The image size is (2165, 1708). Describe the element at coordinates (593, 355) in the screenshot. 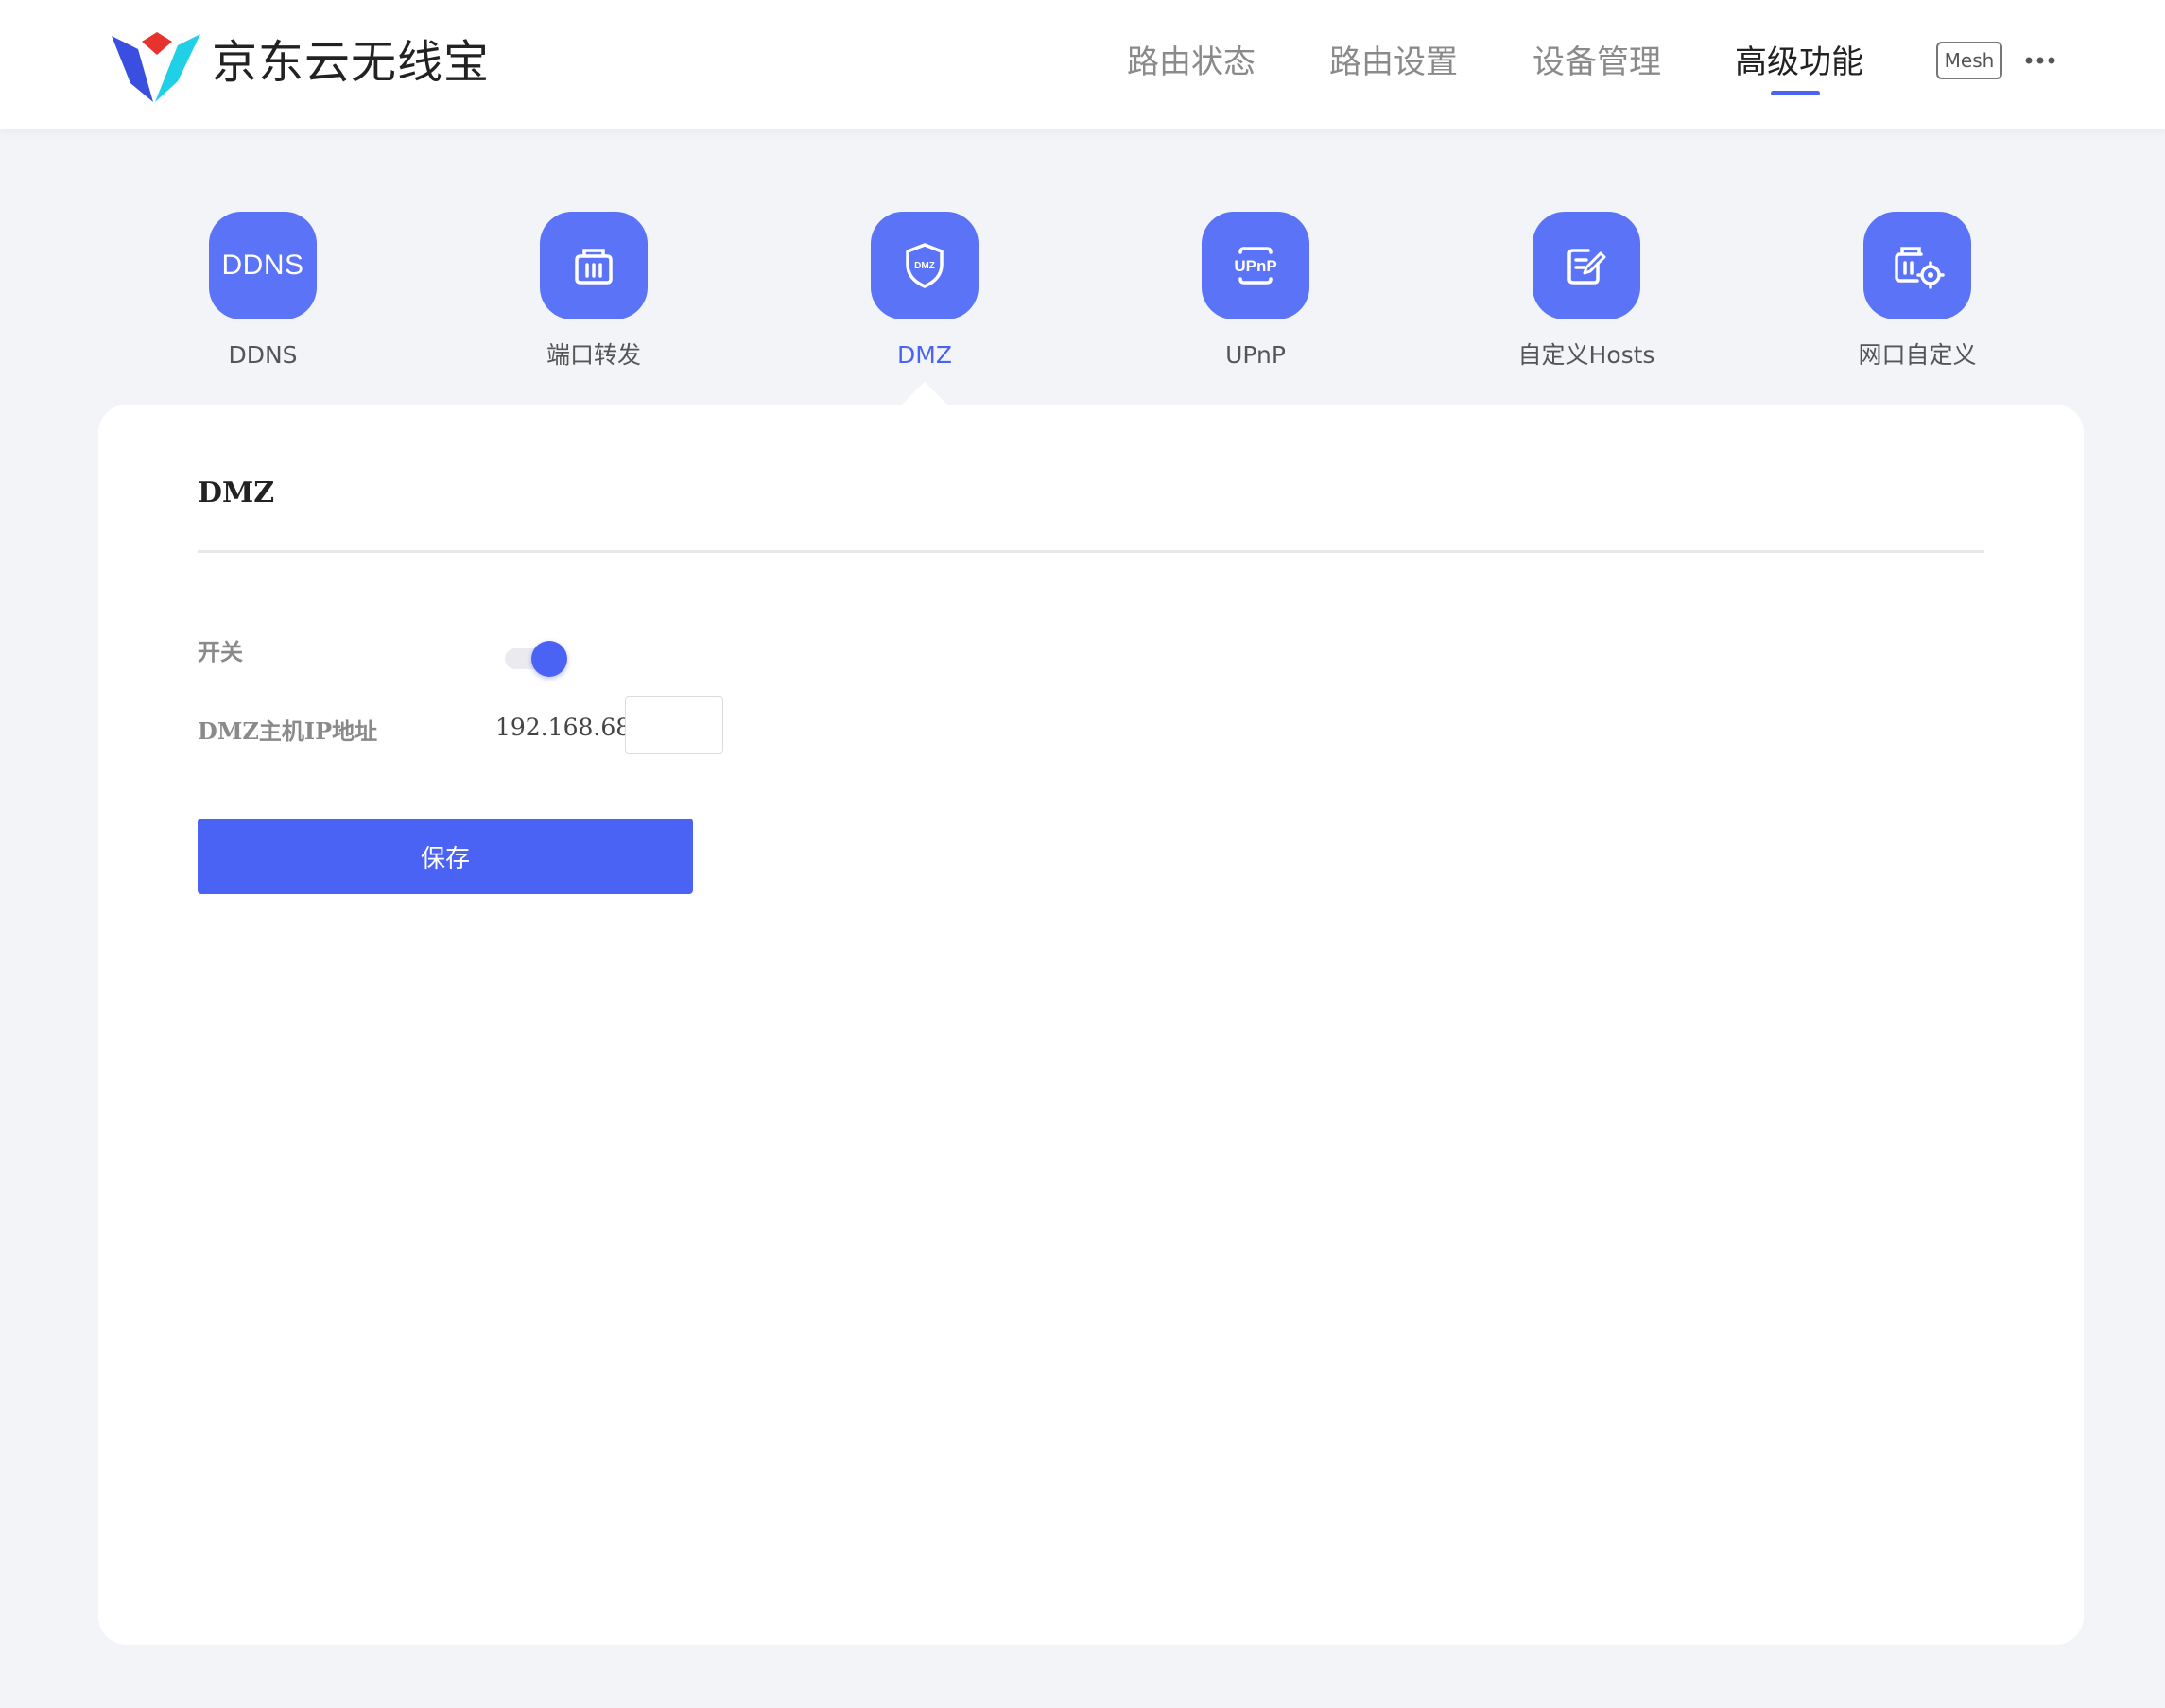

I see `feature-label-port-forward: 端口转发` at that location.